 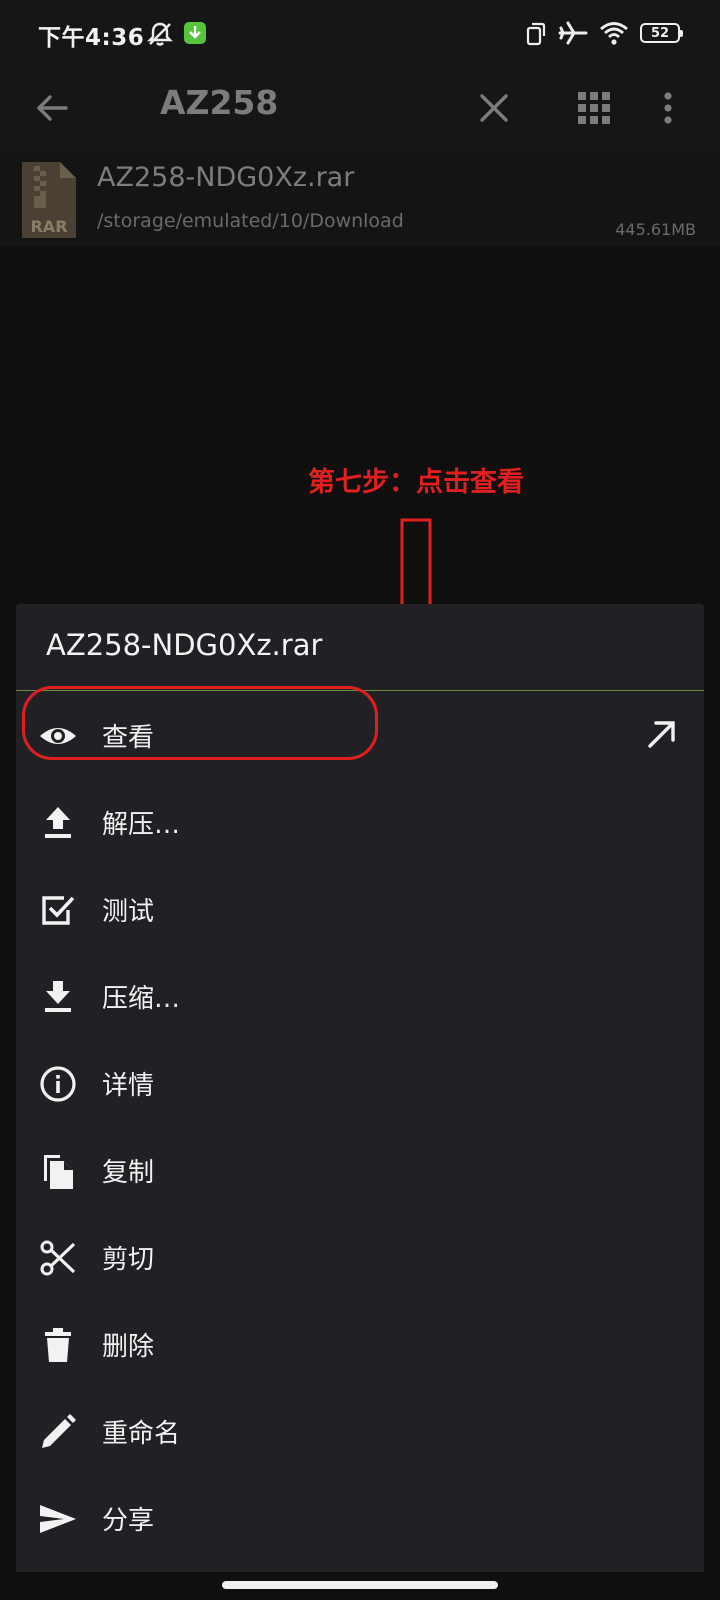 What do you see at coordinates (226, 177) in the screenshot?
I see `file-name: AZ258-NDG0Xz.rar` at bounding box center [226, 177].